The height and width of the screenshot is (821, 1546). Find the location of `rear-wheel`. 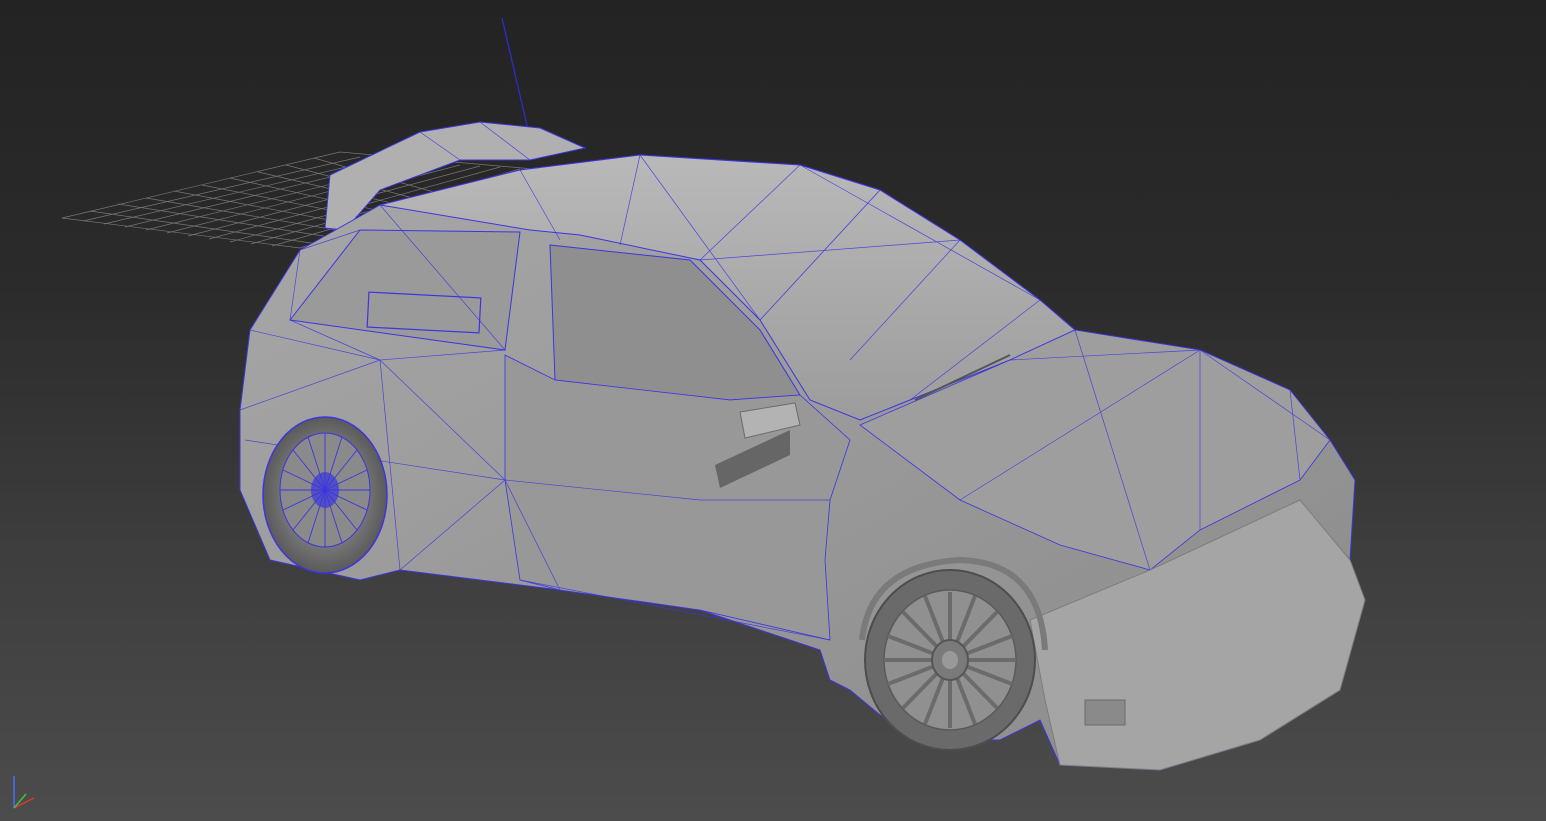

rear-wheel is located at coordinates (325, 495).